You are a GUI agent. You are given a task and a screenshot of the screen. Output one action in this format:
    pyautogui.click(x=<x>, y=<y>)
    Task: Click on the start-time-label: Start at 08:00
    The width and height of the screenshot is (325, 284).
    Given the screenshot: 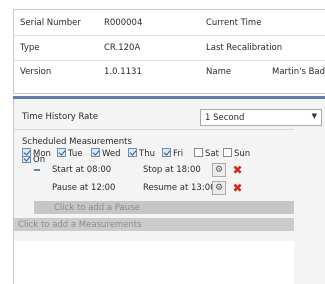 What is the action you would take?
    pyautogui.click(x=81, y=170)
    